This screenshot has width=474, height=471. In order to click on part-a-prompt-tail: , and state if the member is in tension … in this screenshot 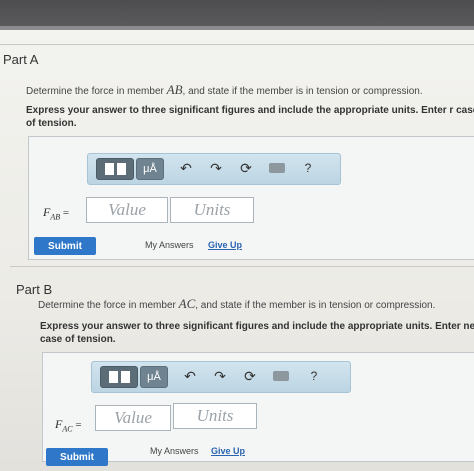, I will do `click(302, 91)`.